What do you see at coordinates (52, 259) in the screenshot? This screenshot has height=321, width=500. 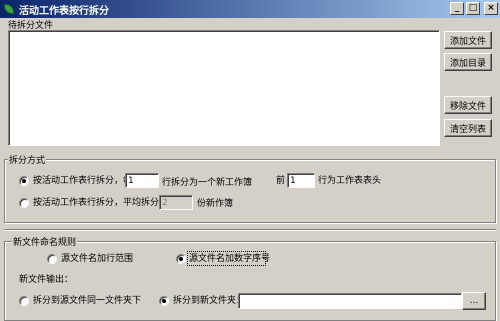 I see `name-range-radio` at bounding box center [52, 259].